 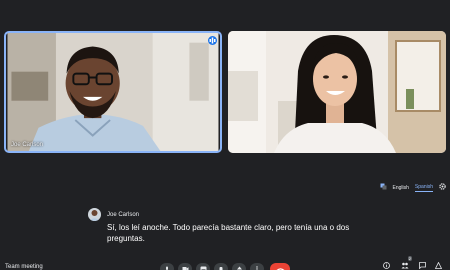 I want to click on bottom-control-bar: Team meeting 2, so click(x=225, y=263).